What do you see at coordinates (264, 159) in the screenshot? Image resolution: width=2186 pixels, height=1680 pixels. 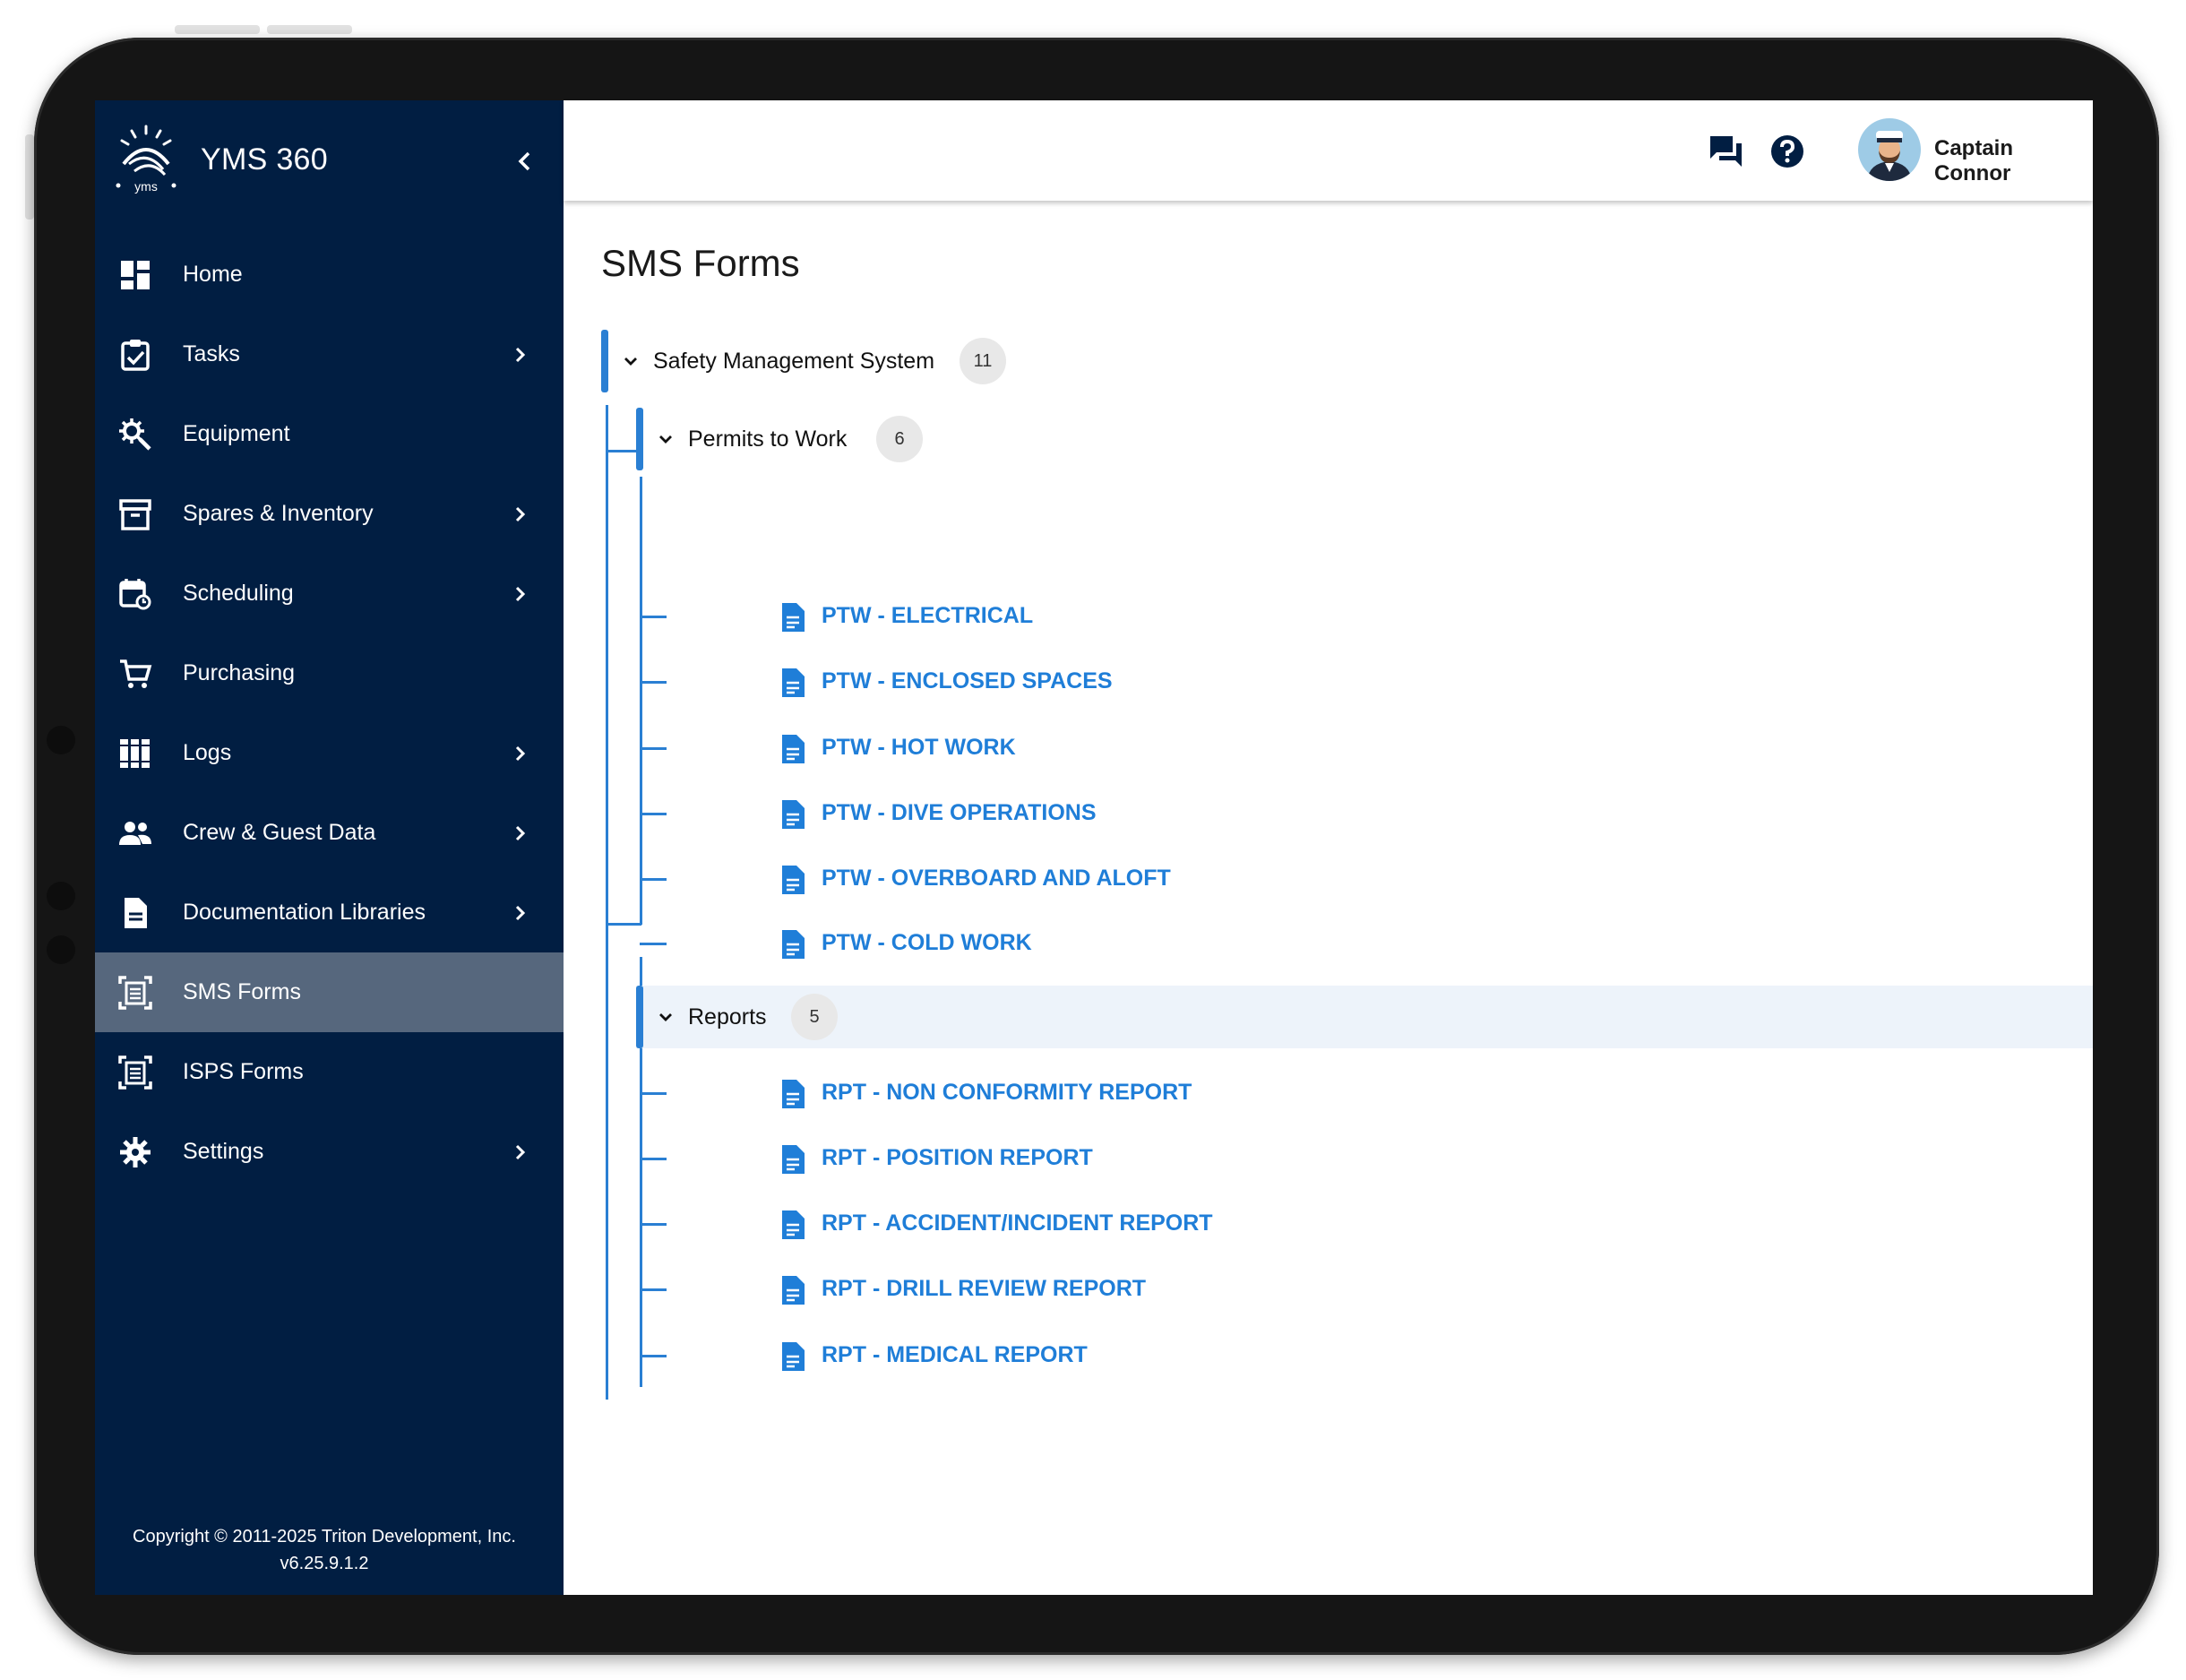 I see `app-title: YMS 360` at bounding box center [264, 159].